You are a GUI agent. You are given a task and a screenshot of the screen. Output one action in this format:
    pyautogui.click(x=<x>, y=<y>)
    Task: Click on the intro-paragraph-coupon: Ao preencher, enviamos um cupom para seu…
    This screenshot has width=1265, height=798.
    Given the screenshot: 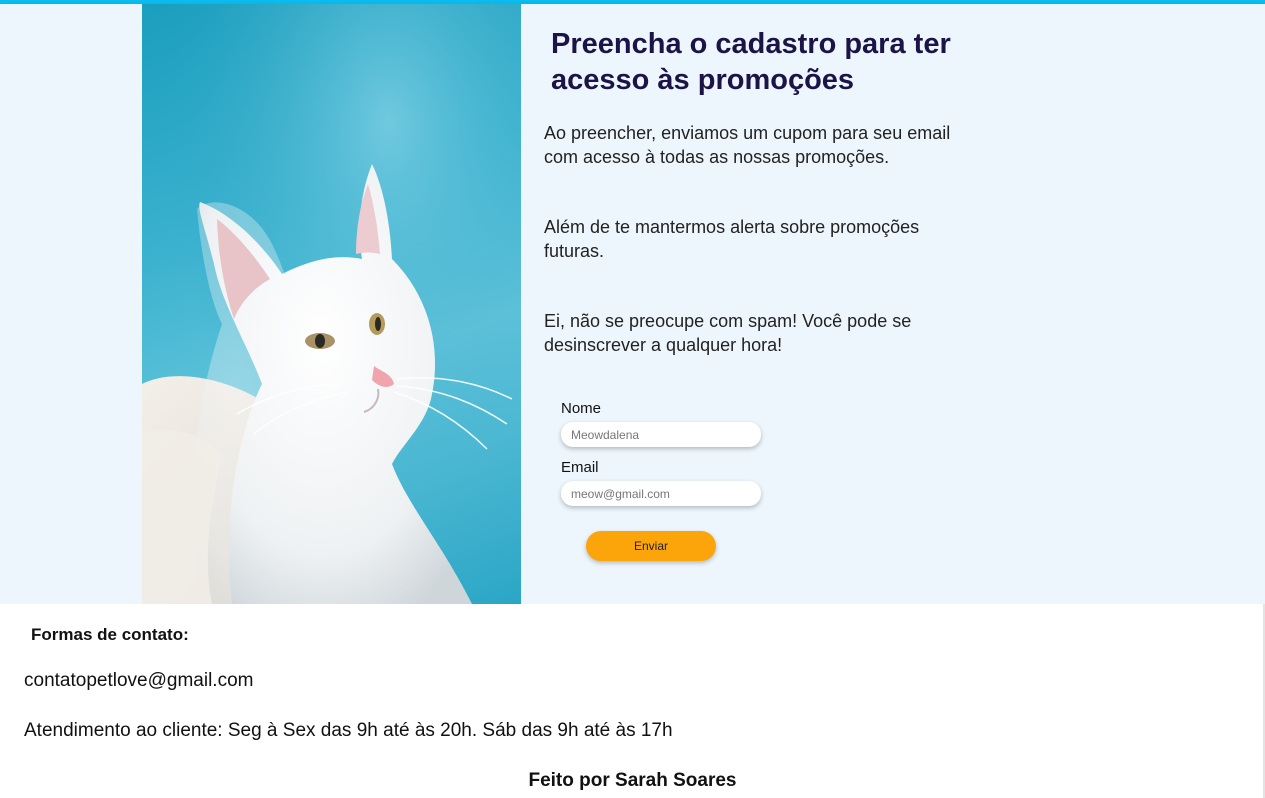 What is the action you would take?
    pyautogui.click(x=747, y=145)
    